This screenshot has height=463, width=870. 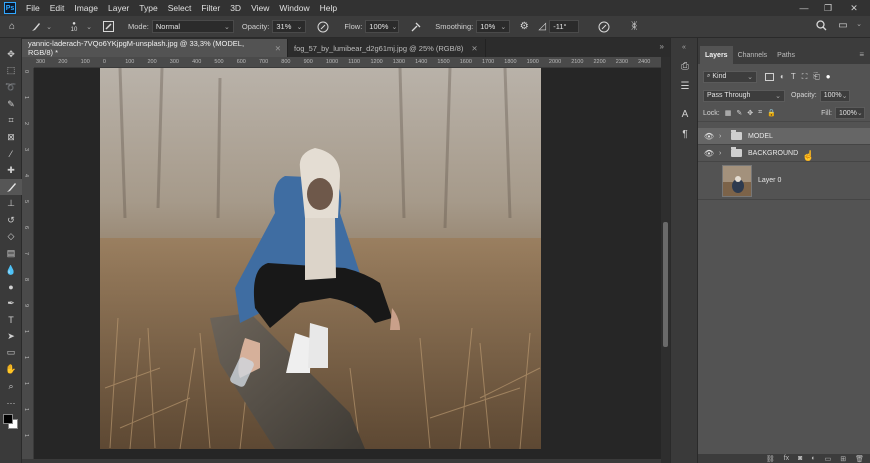 What do you see at coordinates (11, 154) in the screenshot?
I see `eyedropper-icon: ⁄` at bounding box center [11, 154].